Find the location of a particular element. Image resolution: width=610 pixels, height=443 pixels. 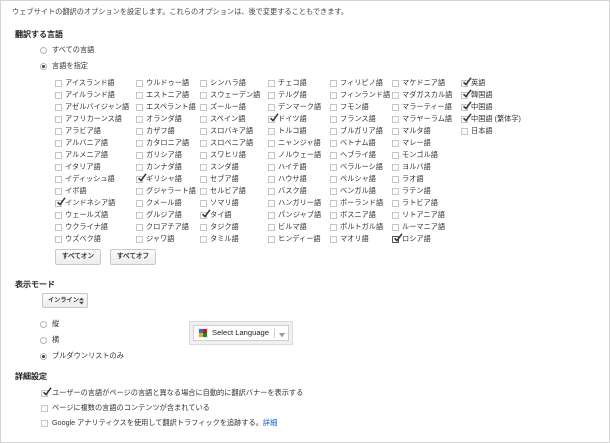

language-option: マレー語 is located at coordinates (411, 143).